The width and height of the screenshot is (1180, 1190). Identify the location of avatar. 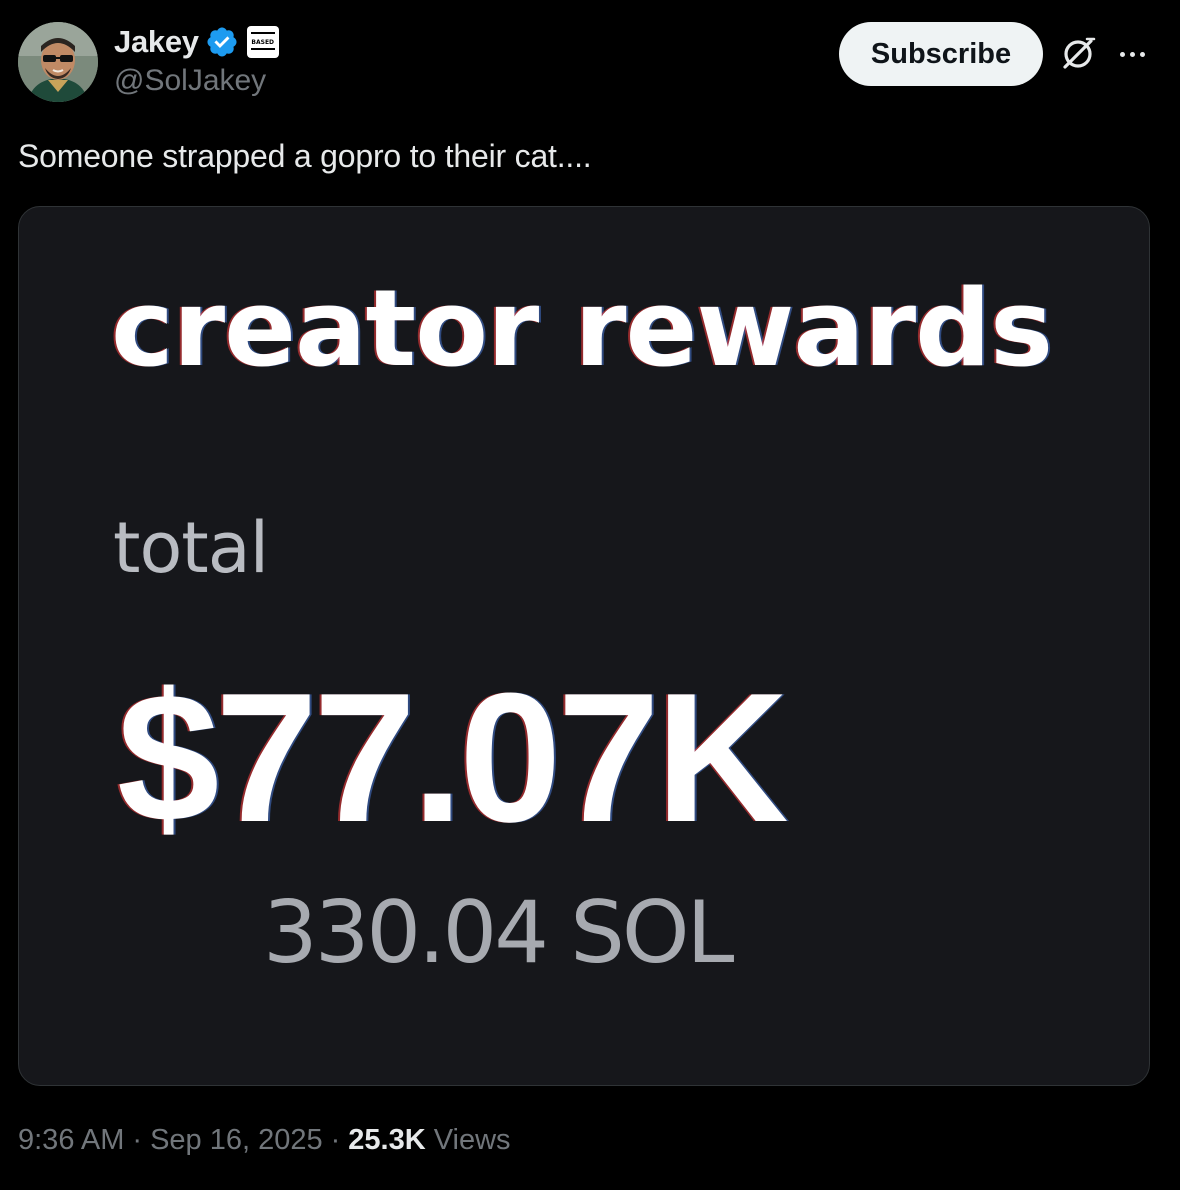
(58, 62).